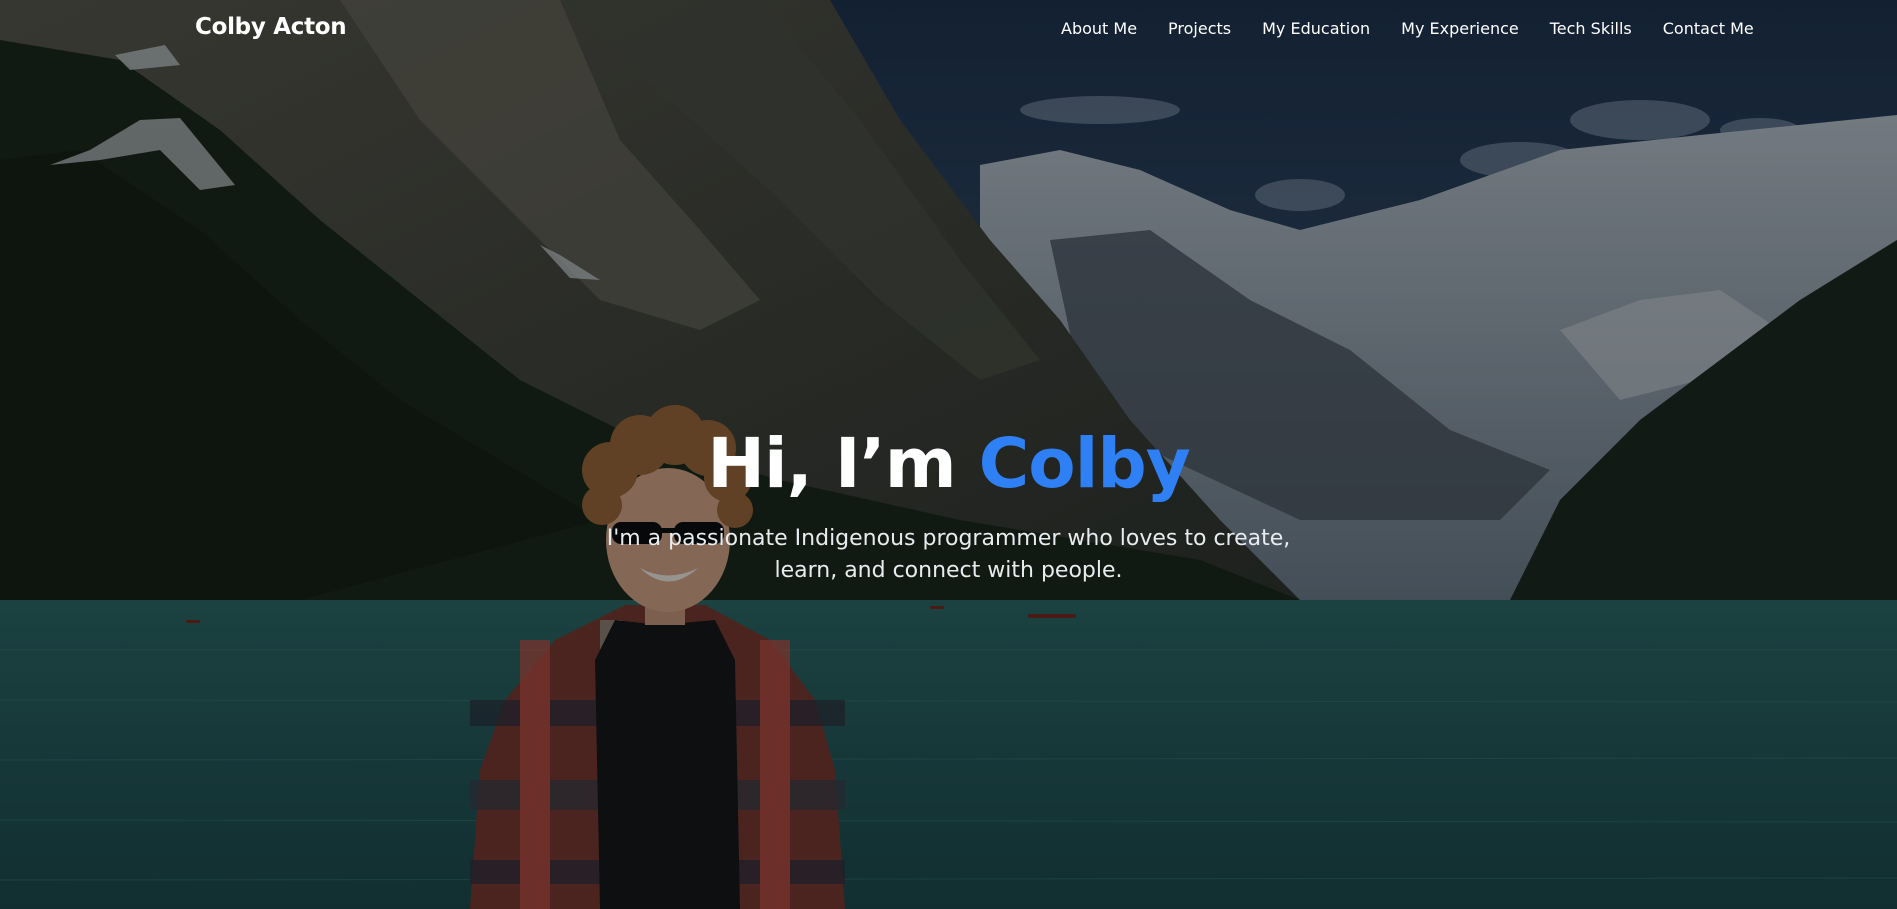 The image size is (1897, 909). I want to click on hero-headline: Hi, I’m Colby, so click(948, 464).